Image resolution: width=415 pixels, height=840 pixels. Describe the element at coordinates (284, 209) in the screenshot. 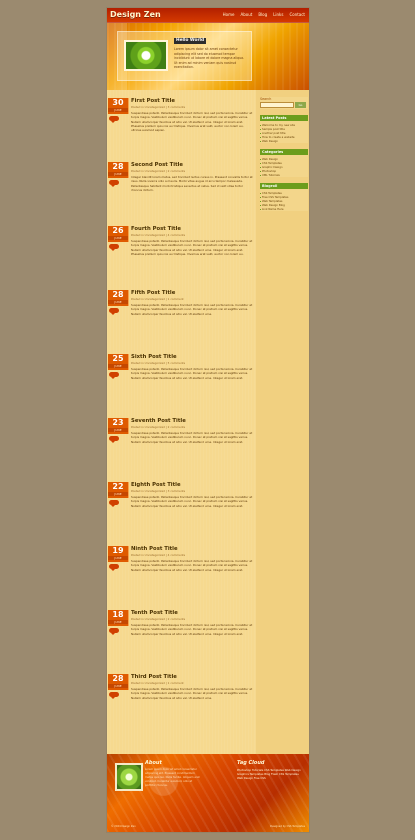

I see `blogroll-link-5: Link Name Here` at that location.